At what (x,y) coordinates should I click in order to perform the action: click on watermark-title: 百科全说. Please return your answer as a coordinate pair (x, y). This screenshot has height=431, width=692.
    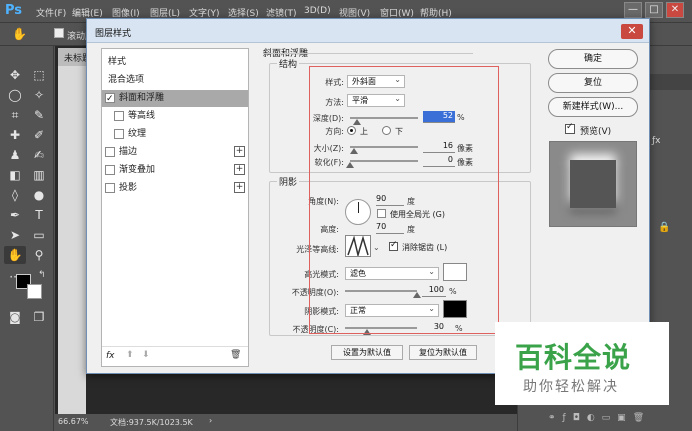
    Looking at the image, I should click on (573, 357).